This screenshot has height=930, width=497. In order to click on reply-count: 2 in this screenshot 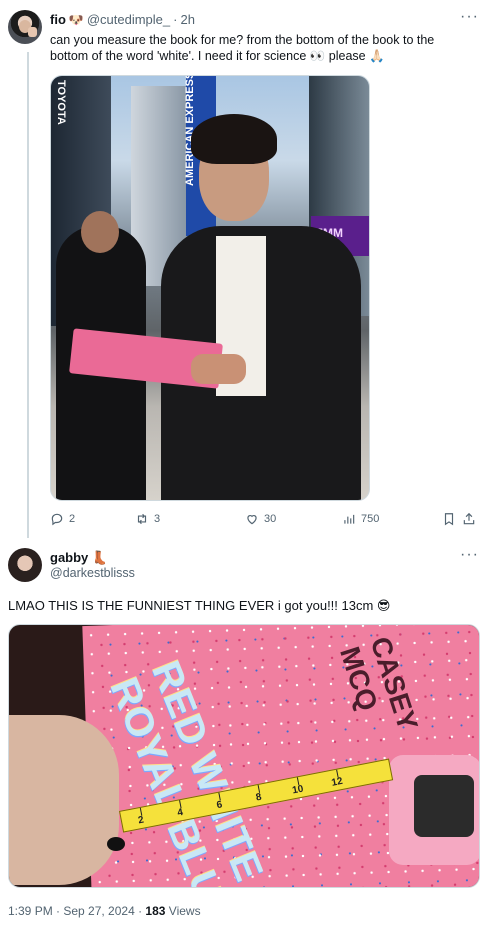, I will do `click(72, 519)`.